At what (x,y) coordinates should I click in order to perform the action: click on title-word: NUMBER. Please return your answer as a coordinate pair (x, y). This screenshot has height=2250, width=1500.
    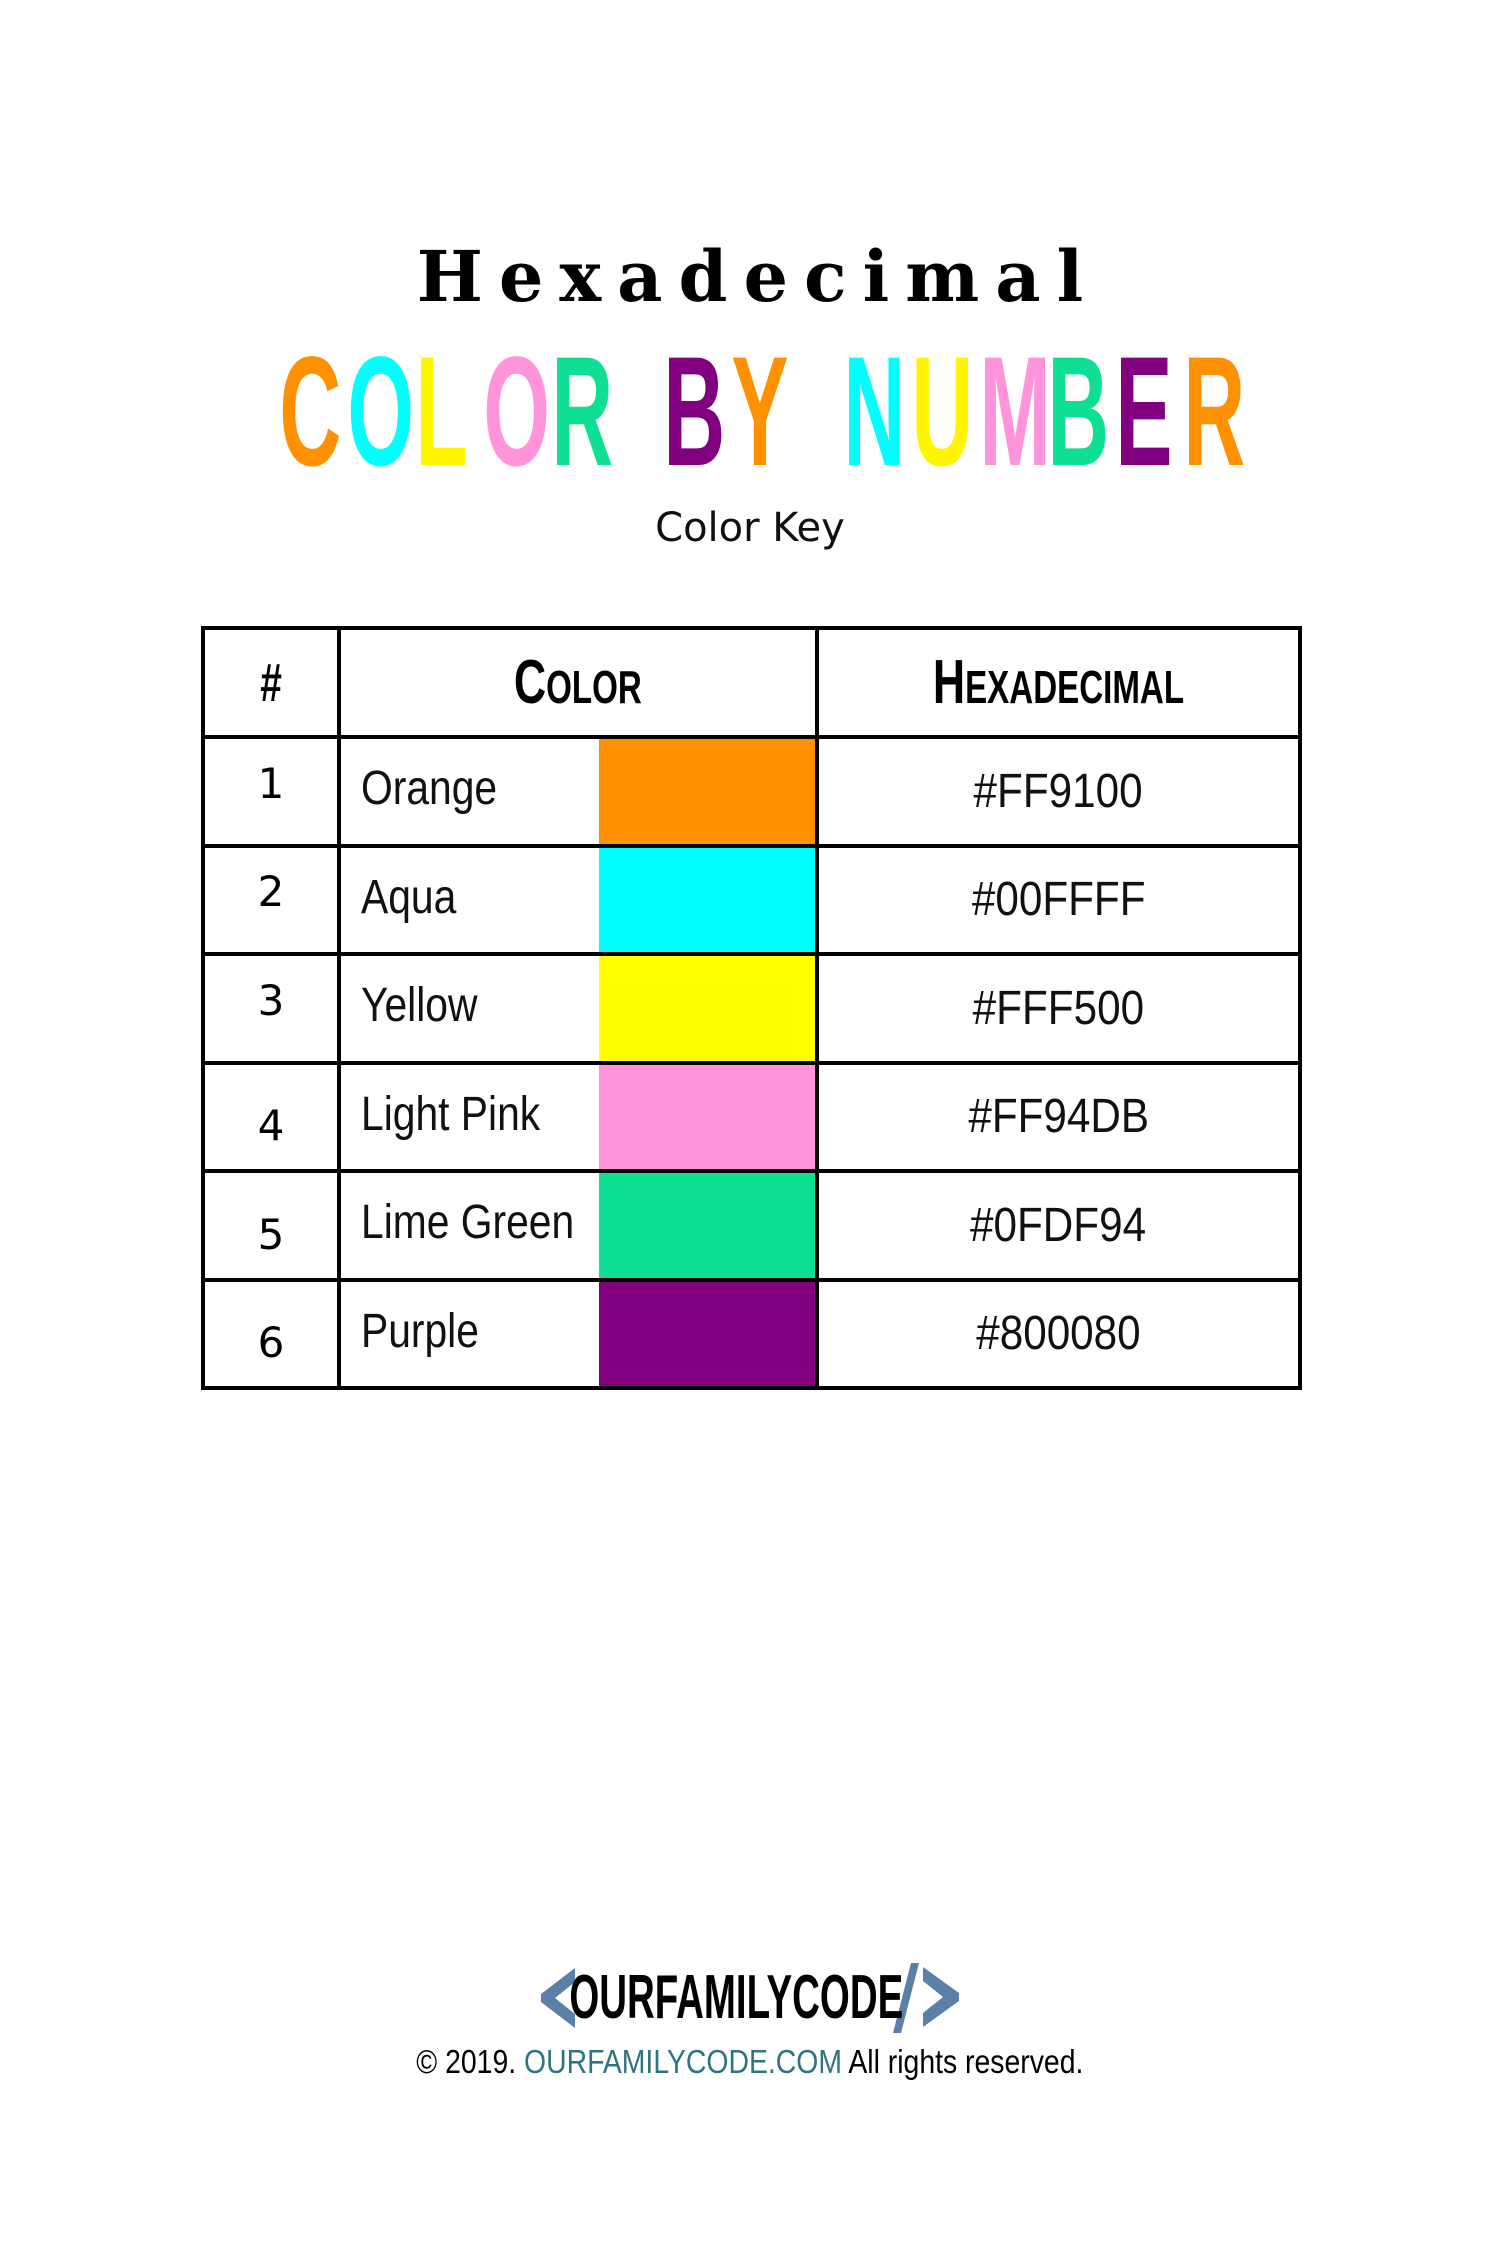
    Looking at the image, I should click on (1037, 412).